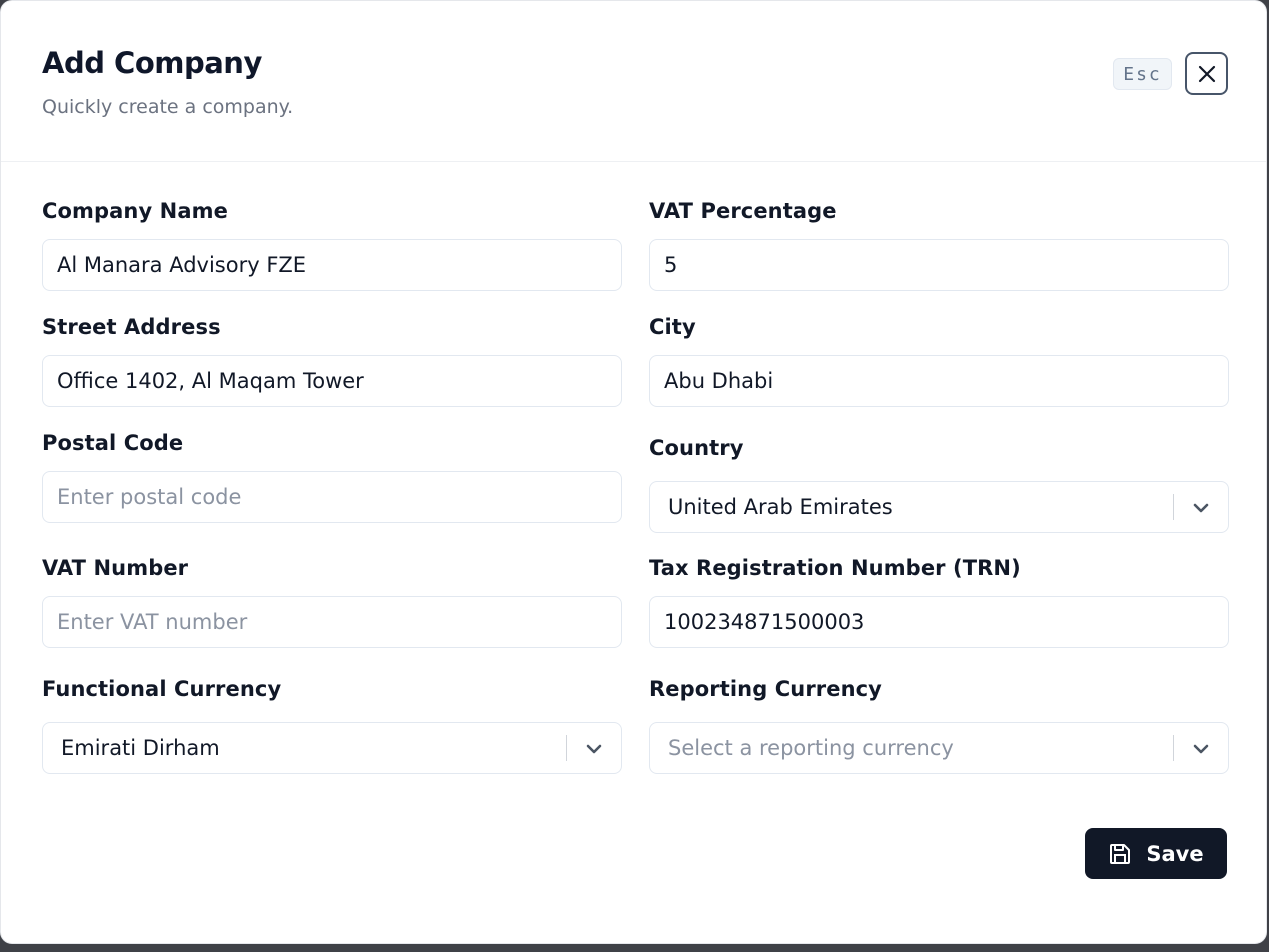  I want to click on close-button, so click(1206, 73).